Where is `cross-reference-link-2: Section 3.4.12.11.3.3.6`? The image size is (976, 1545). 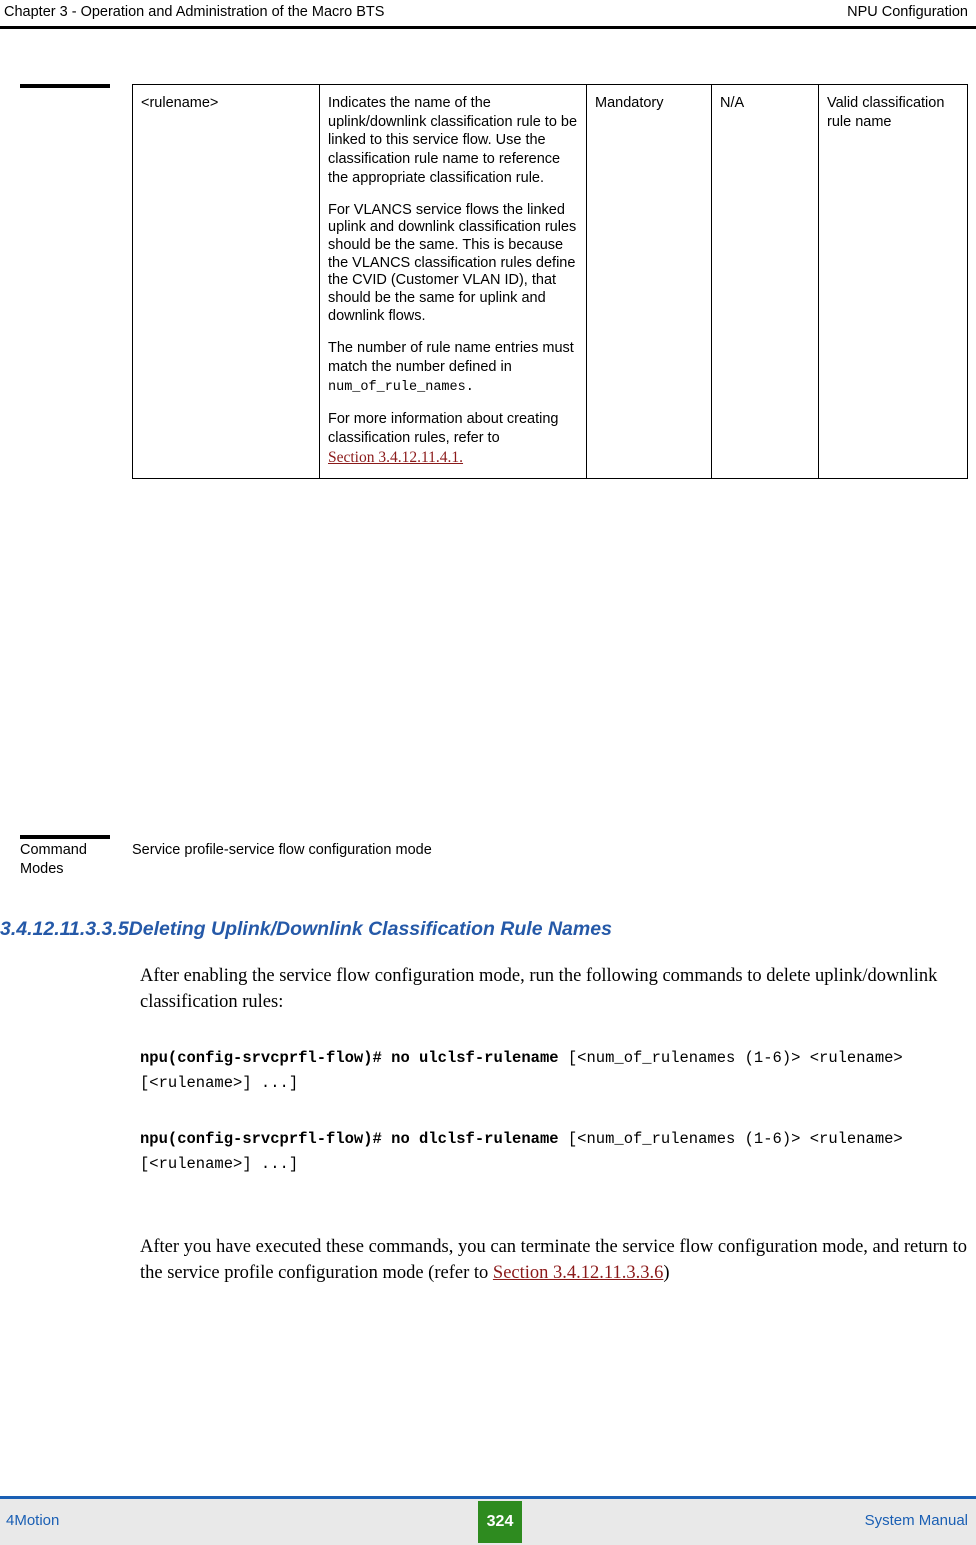 cross-reference-link-2: Section 3.4.12.11.3.3.6 is located at coordinates (578, 1273).